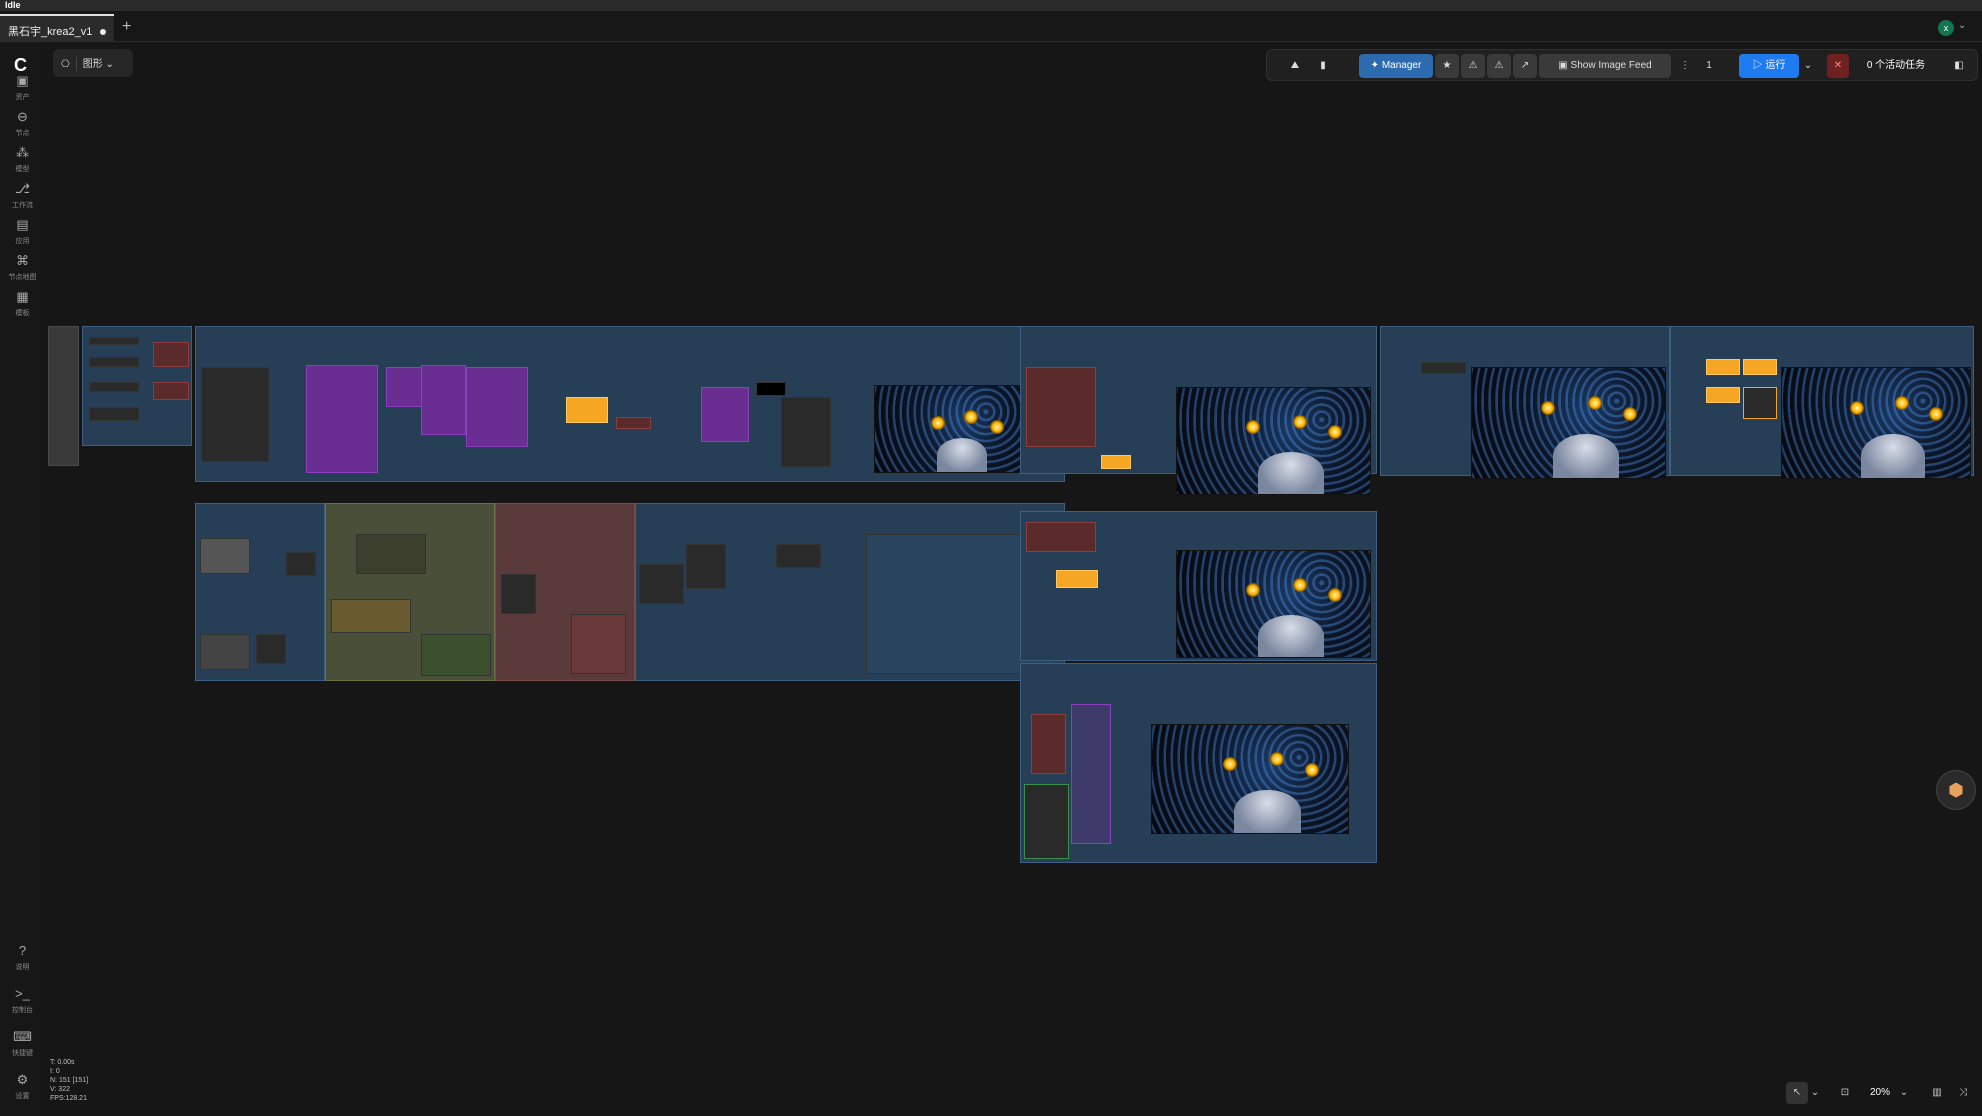 This screenshot has width=1982, height=1116. Describe the element at coordinates (1963, 1093) in the screenshot. I see `link-visibility-icon: ⤨` at that location.